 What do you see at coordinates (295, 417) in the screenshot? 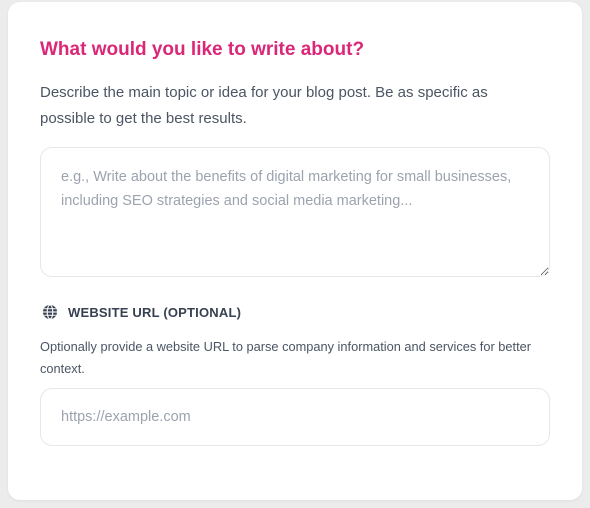
I see `website-url-input` at bounding box center [295, 417].